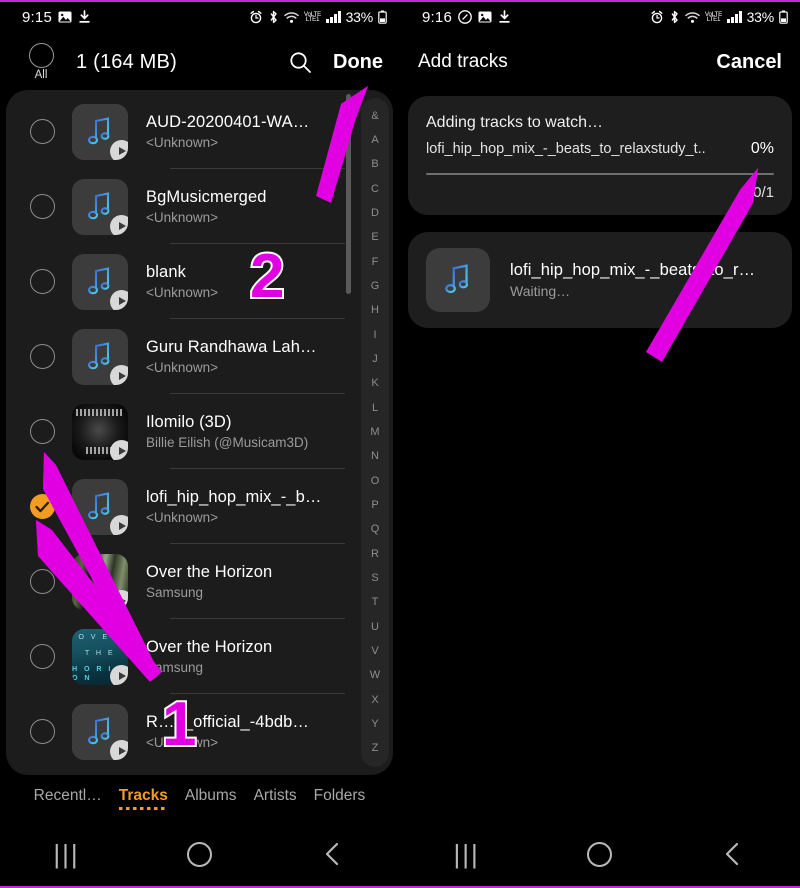 The height and width of the screenshot is (888, 800). Describe the element at coordinates (375, 262) in the screenshot. I see `alpha-index-item: F` at that location.